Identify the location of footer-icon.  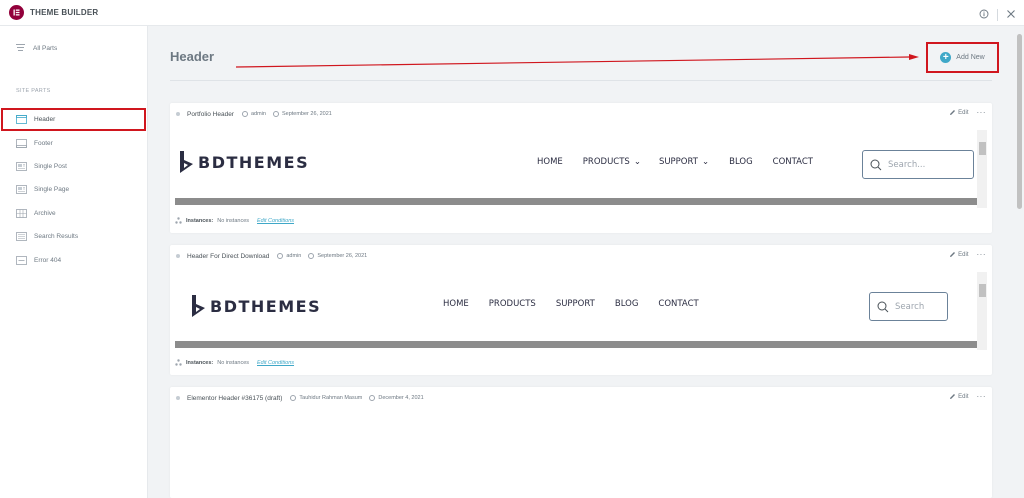
(21, 143).